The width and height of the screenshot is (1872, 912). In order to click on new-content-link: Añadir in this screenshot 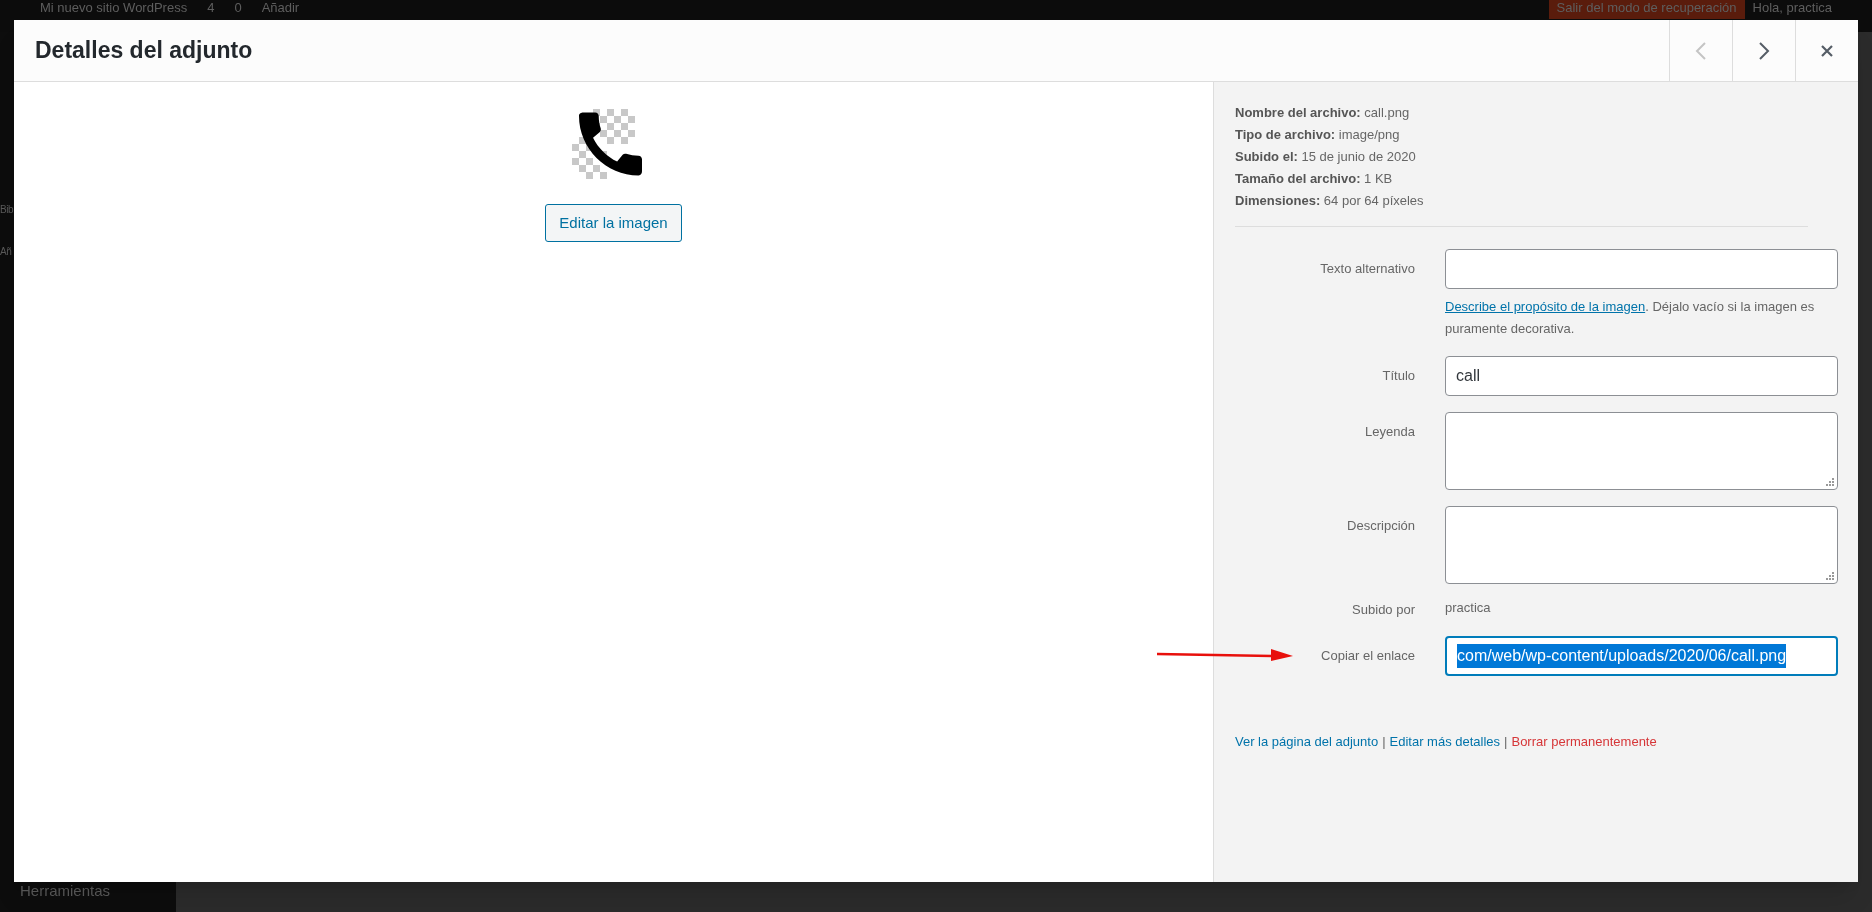, I will do `click(280, 8)`.